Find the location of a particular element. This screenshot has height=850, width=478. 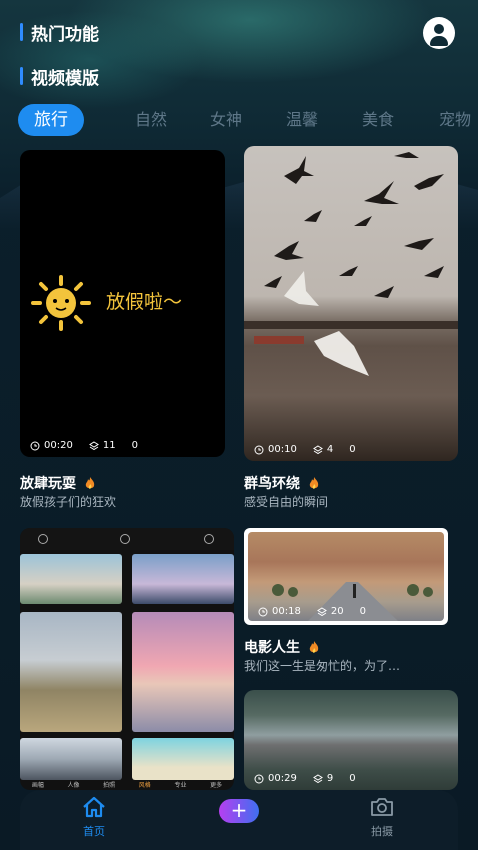

category-tabs: 旅行 自然 女神 温馨 美食 宠物 is located at coordinates (248, 121).